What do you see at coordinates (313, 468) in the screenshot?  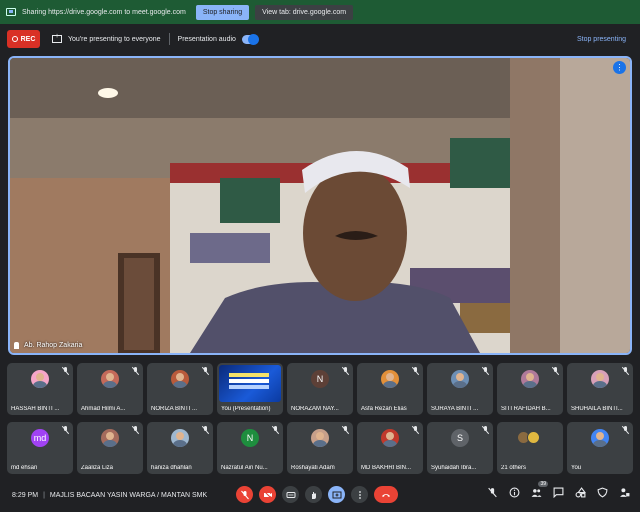 I see `participant-name: Roshayati Adam` at bounding box center [313, 468].